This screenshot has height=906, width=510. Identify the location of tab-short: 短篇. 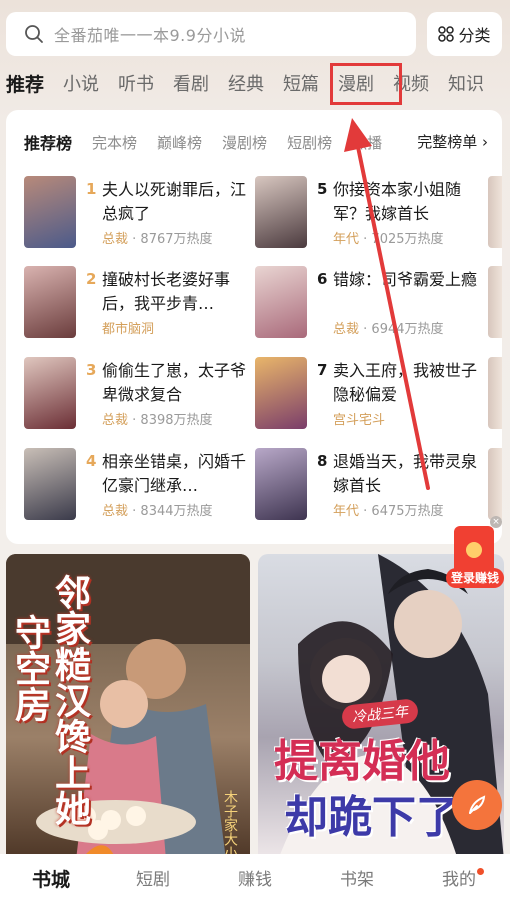
(301, 83).